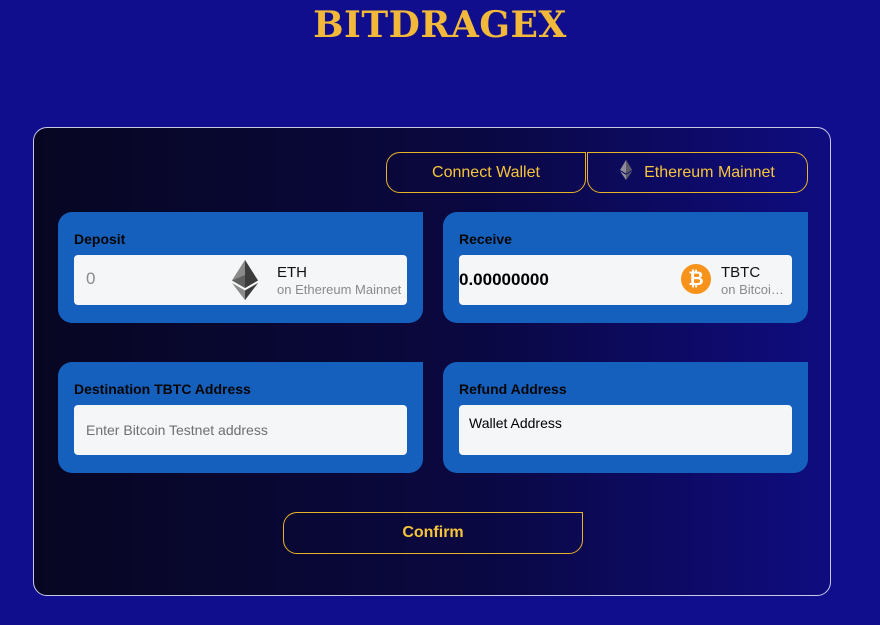  What do you see at coordinates (756, 289) in the screenshot?
I see `receive-token-network: on Bitcoin Testnet` at bounding box center [756, 289].